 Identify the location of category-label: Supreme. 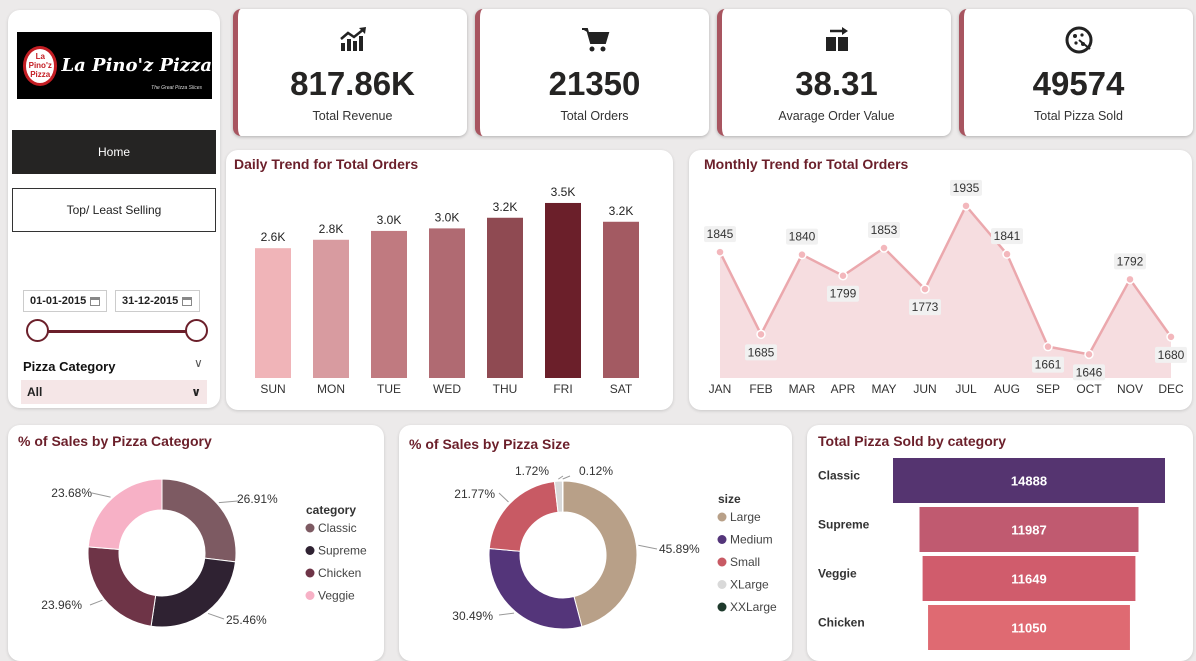
(844, 525).